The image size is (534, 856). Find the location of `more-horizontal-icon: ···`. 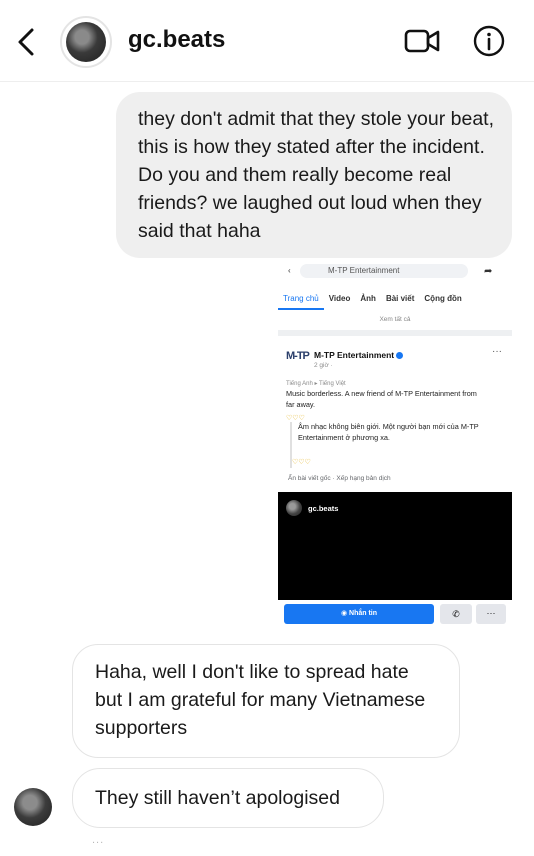

more-horizontal-icon: ··· is located at coordinates (491, 614).